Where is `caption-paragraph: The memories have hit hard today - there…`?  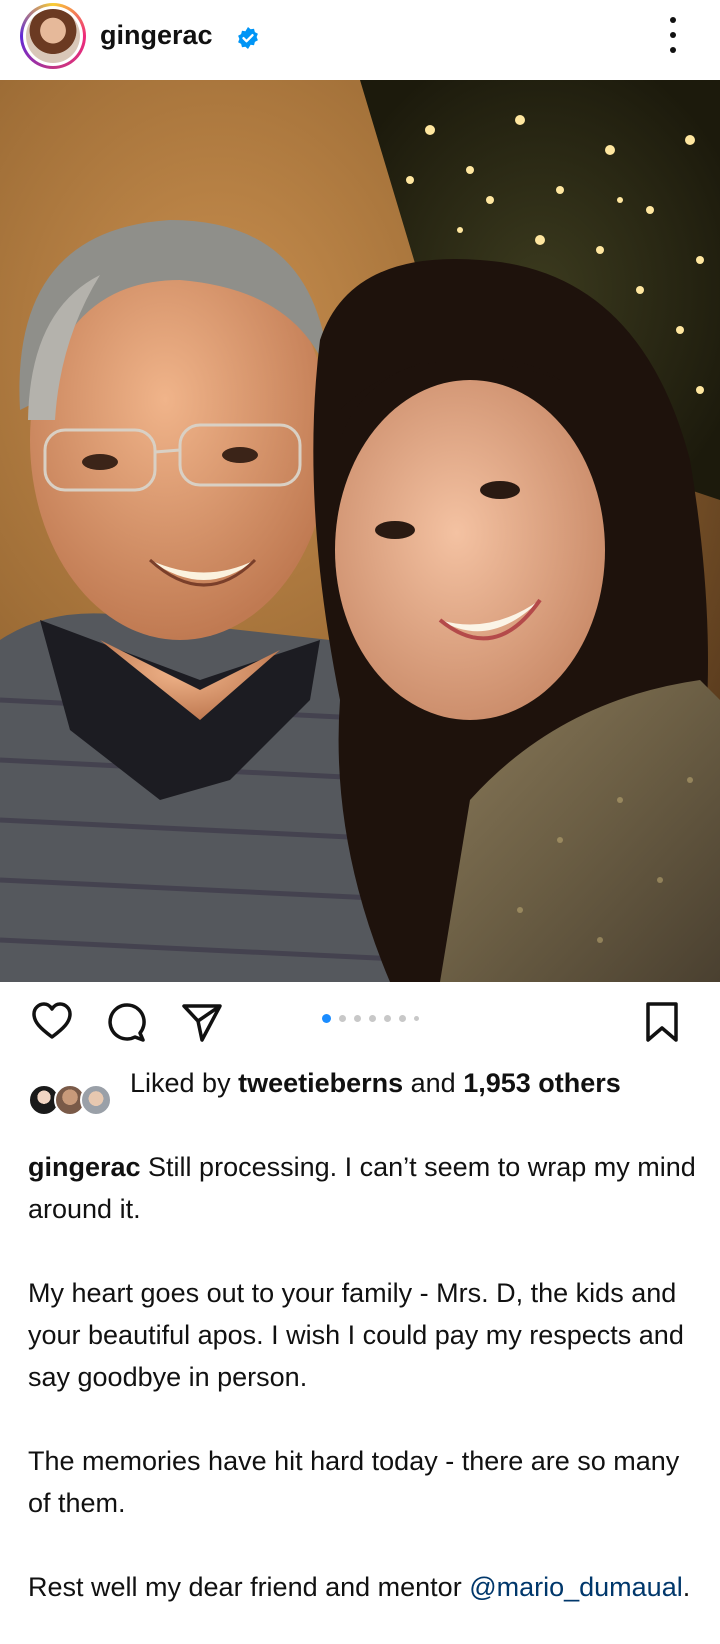 caption-paragraph: The memories have hit hard today - there… is located at coordinates (354, 1482).